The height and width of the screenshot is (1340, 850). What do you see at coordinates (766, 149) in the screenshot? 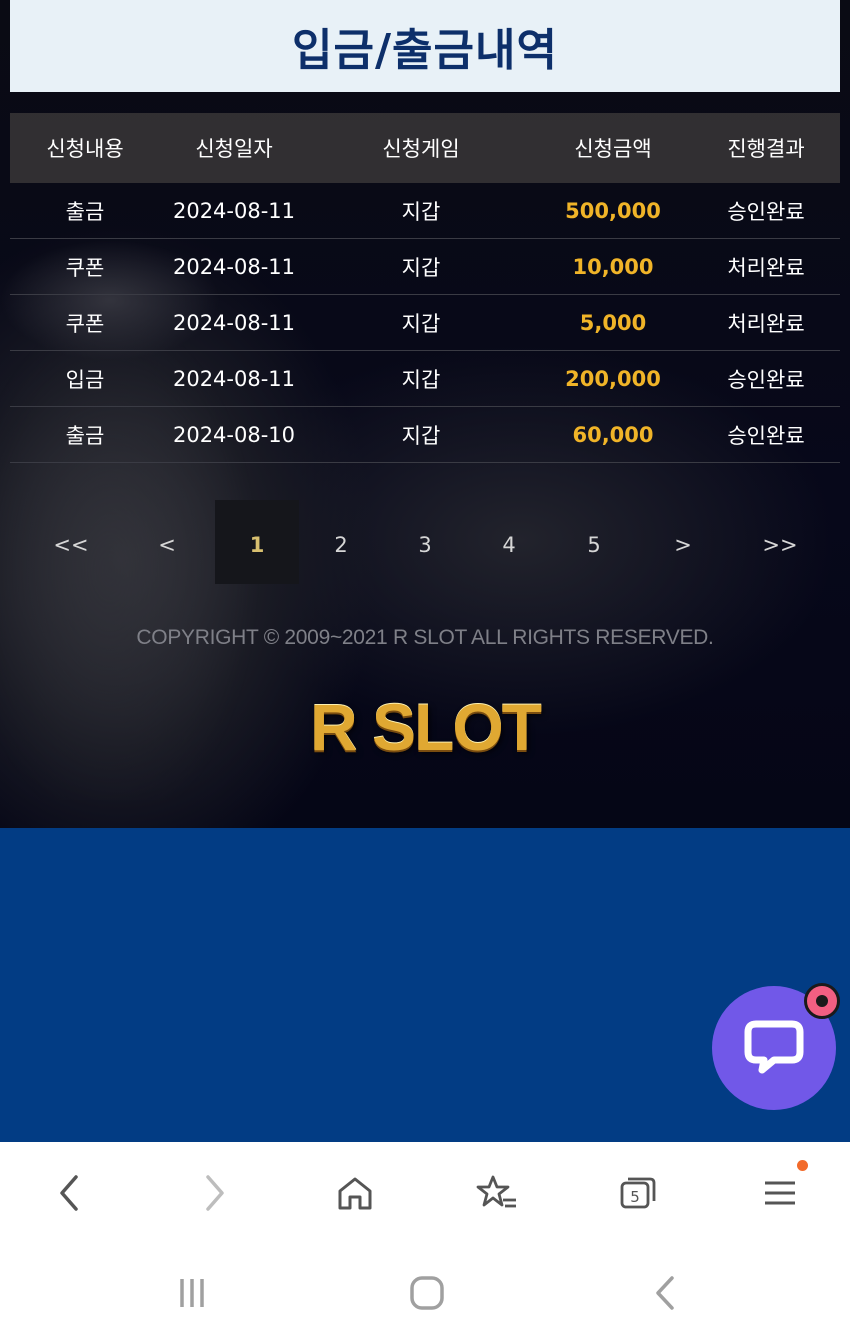
I see `header-result: 진행결과` at bounding box center [766, 149].